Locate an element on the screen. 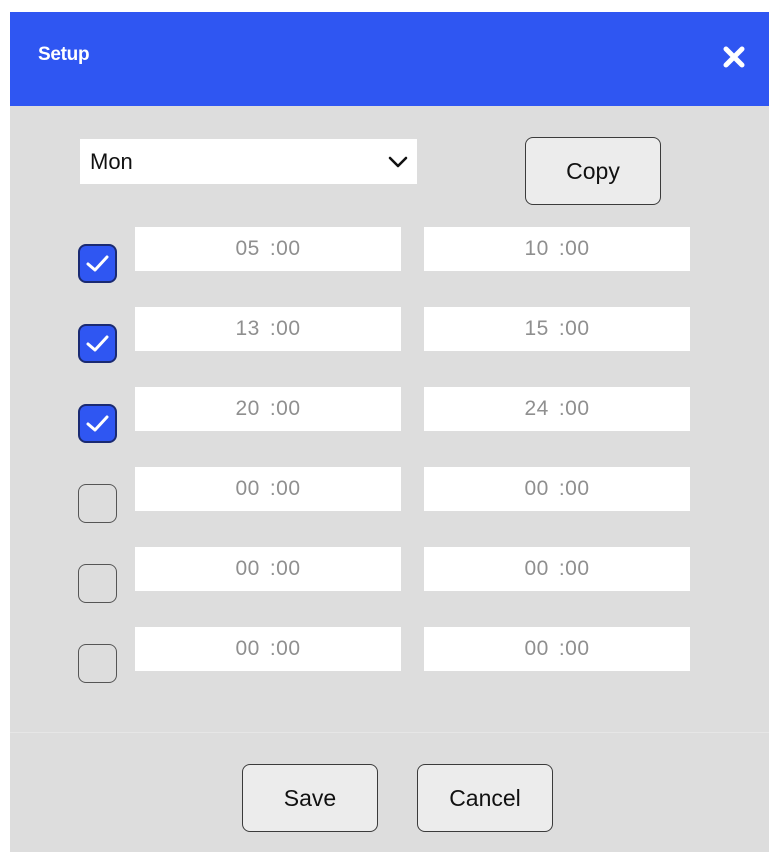 This screenshot has height=852, width=769. day-select-value: Mon is located at coordinates (111, 161).